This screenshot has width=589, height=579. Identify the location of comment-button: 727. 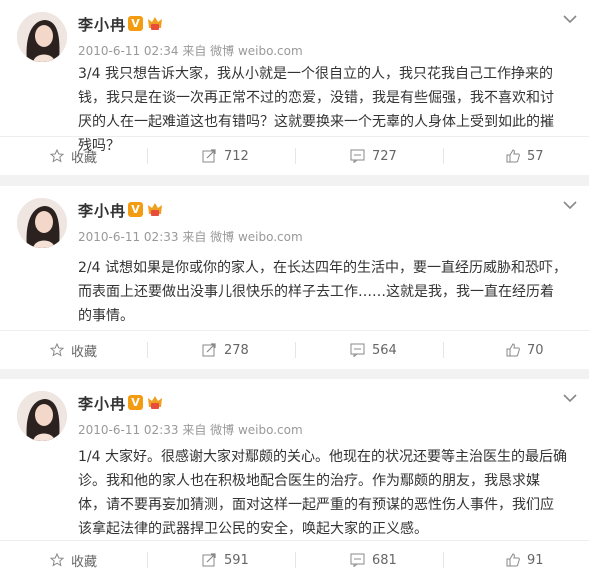
(373, 156).